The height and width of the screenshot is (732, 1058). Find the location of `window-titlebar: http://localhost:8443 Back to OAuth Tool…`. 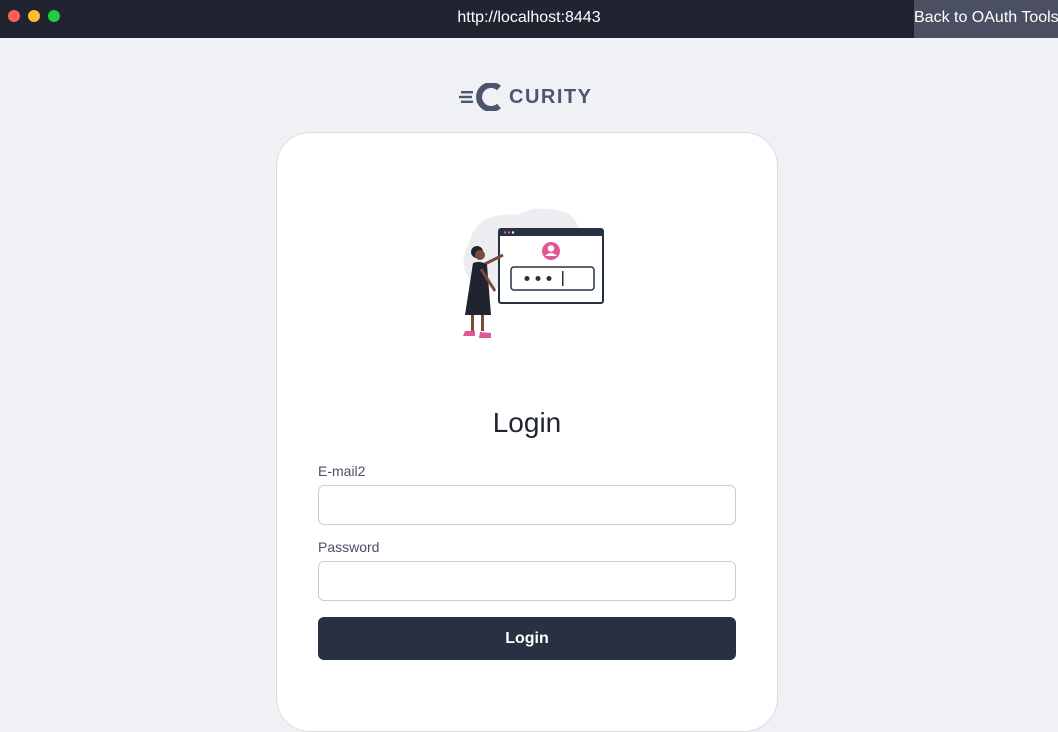

window-titlebar: http://localhost:8443 Back to OAuth Tool… is located at coordinates (529, 19).